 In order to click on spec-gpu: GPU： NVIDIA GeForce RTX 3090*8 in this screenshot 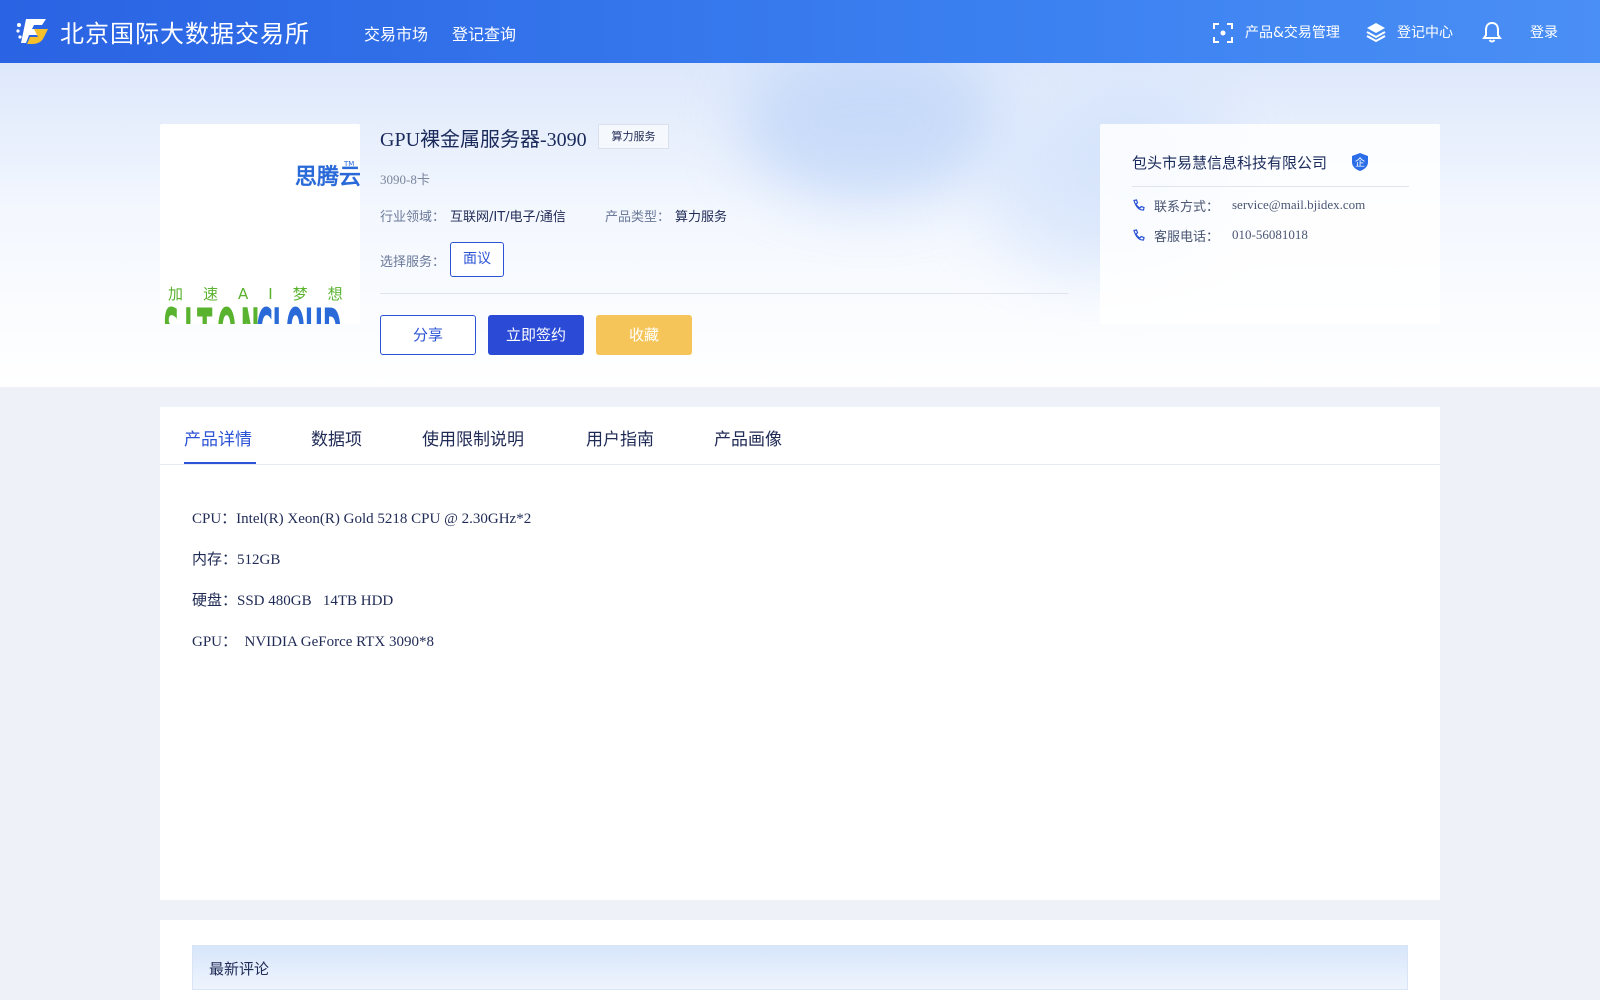, I will do `click(313, 642)`.